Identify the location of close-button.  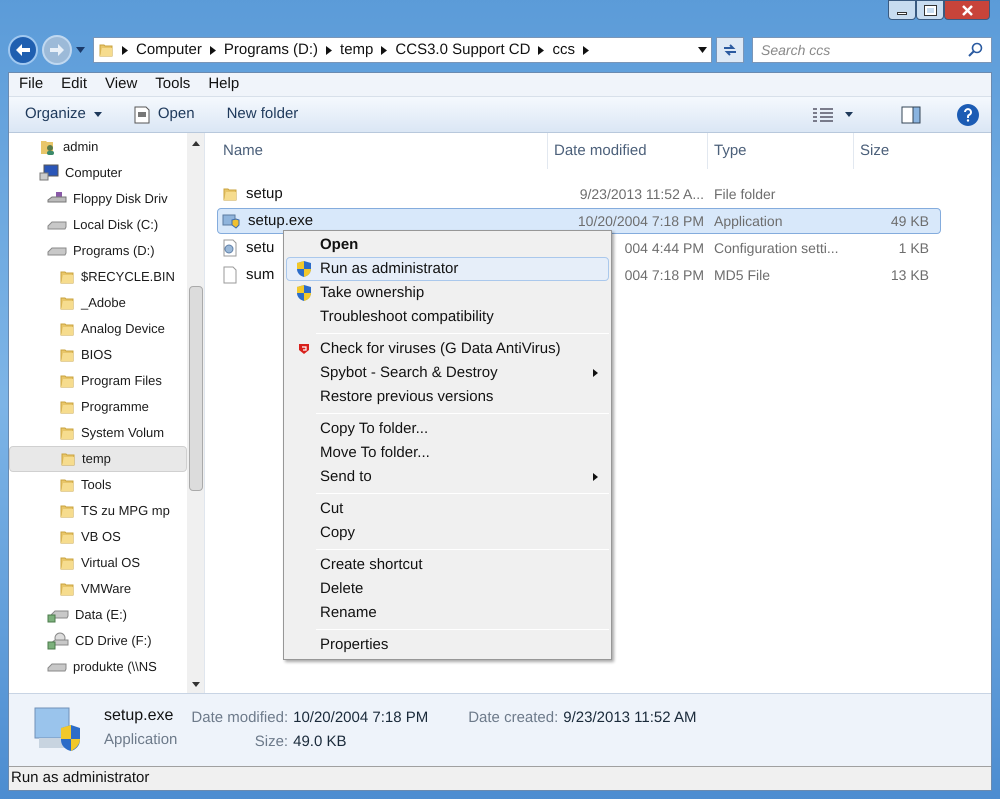
(967, 10).